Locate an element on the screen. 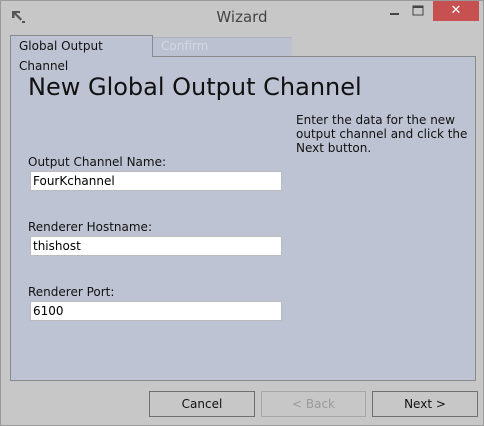 The image size is (484, 426). close-icon: ✕ is located at coordinates (456, 10).